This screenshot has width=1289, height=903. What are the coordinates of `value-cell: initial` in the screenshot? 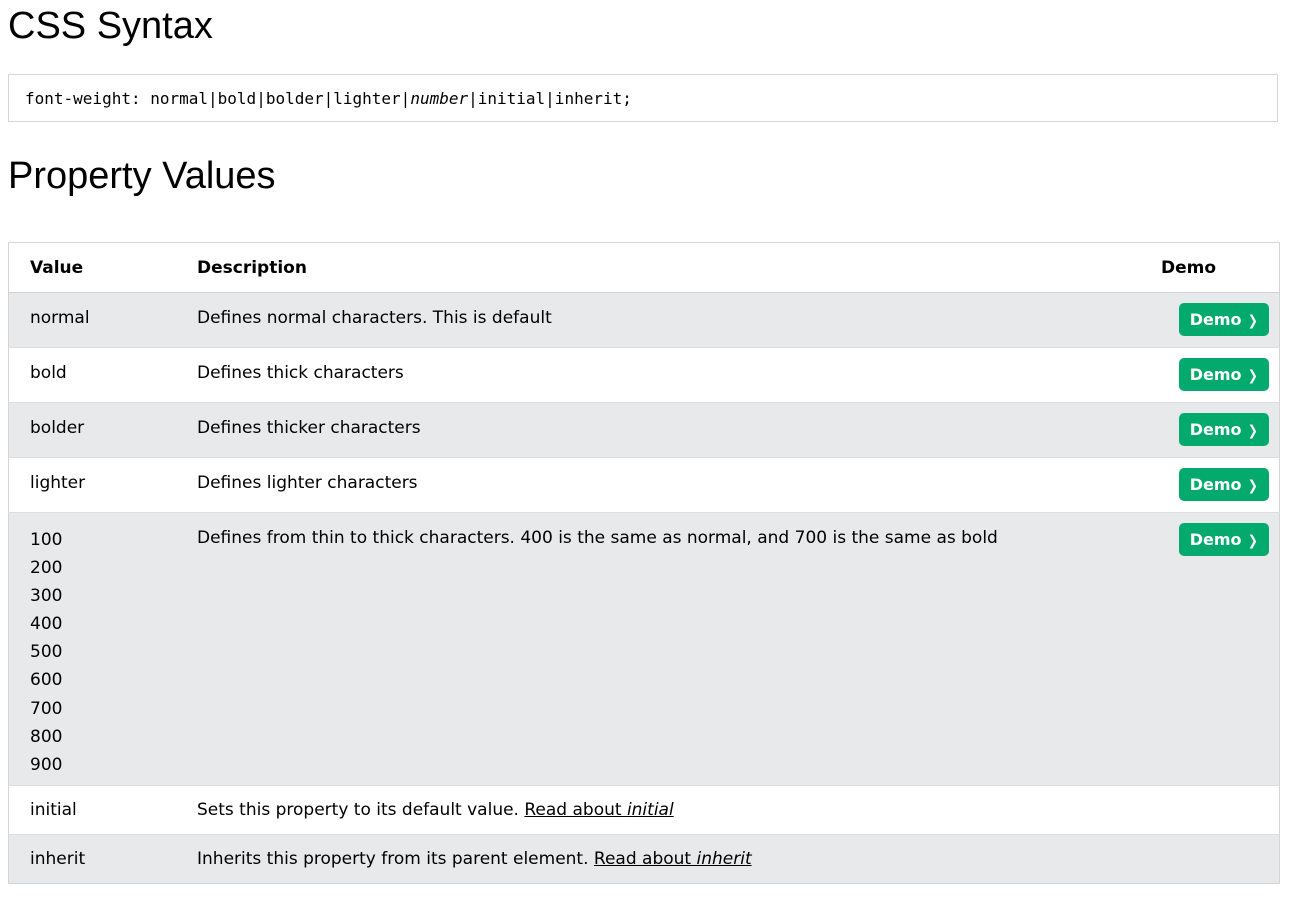 It's located at (102, 810).